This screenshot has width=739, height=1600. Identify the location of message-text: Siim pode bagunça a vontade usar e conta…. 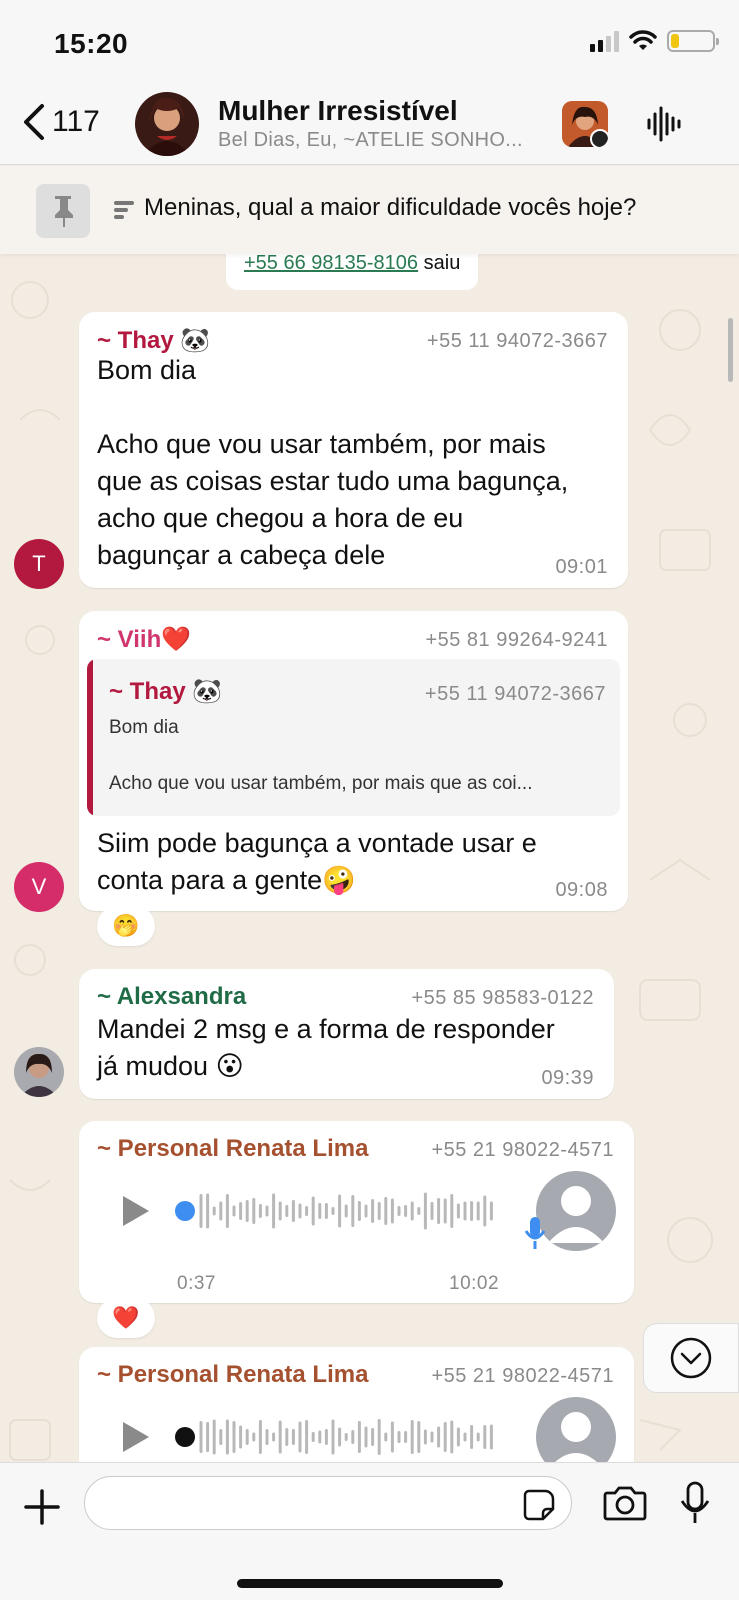
(317, 861).